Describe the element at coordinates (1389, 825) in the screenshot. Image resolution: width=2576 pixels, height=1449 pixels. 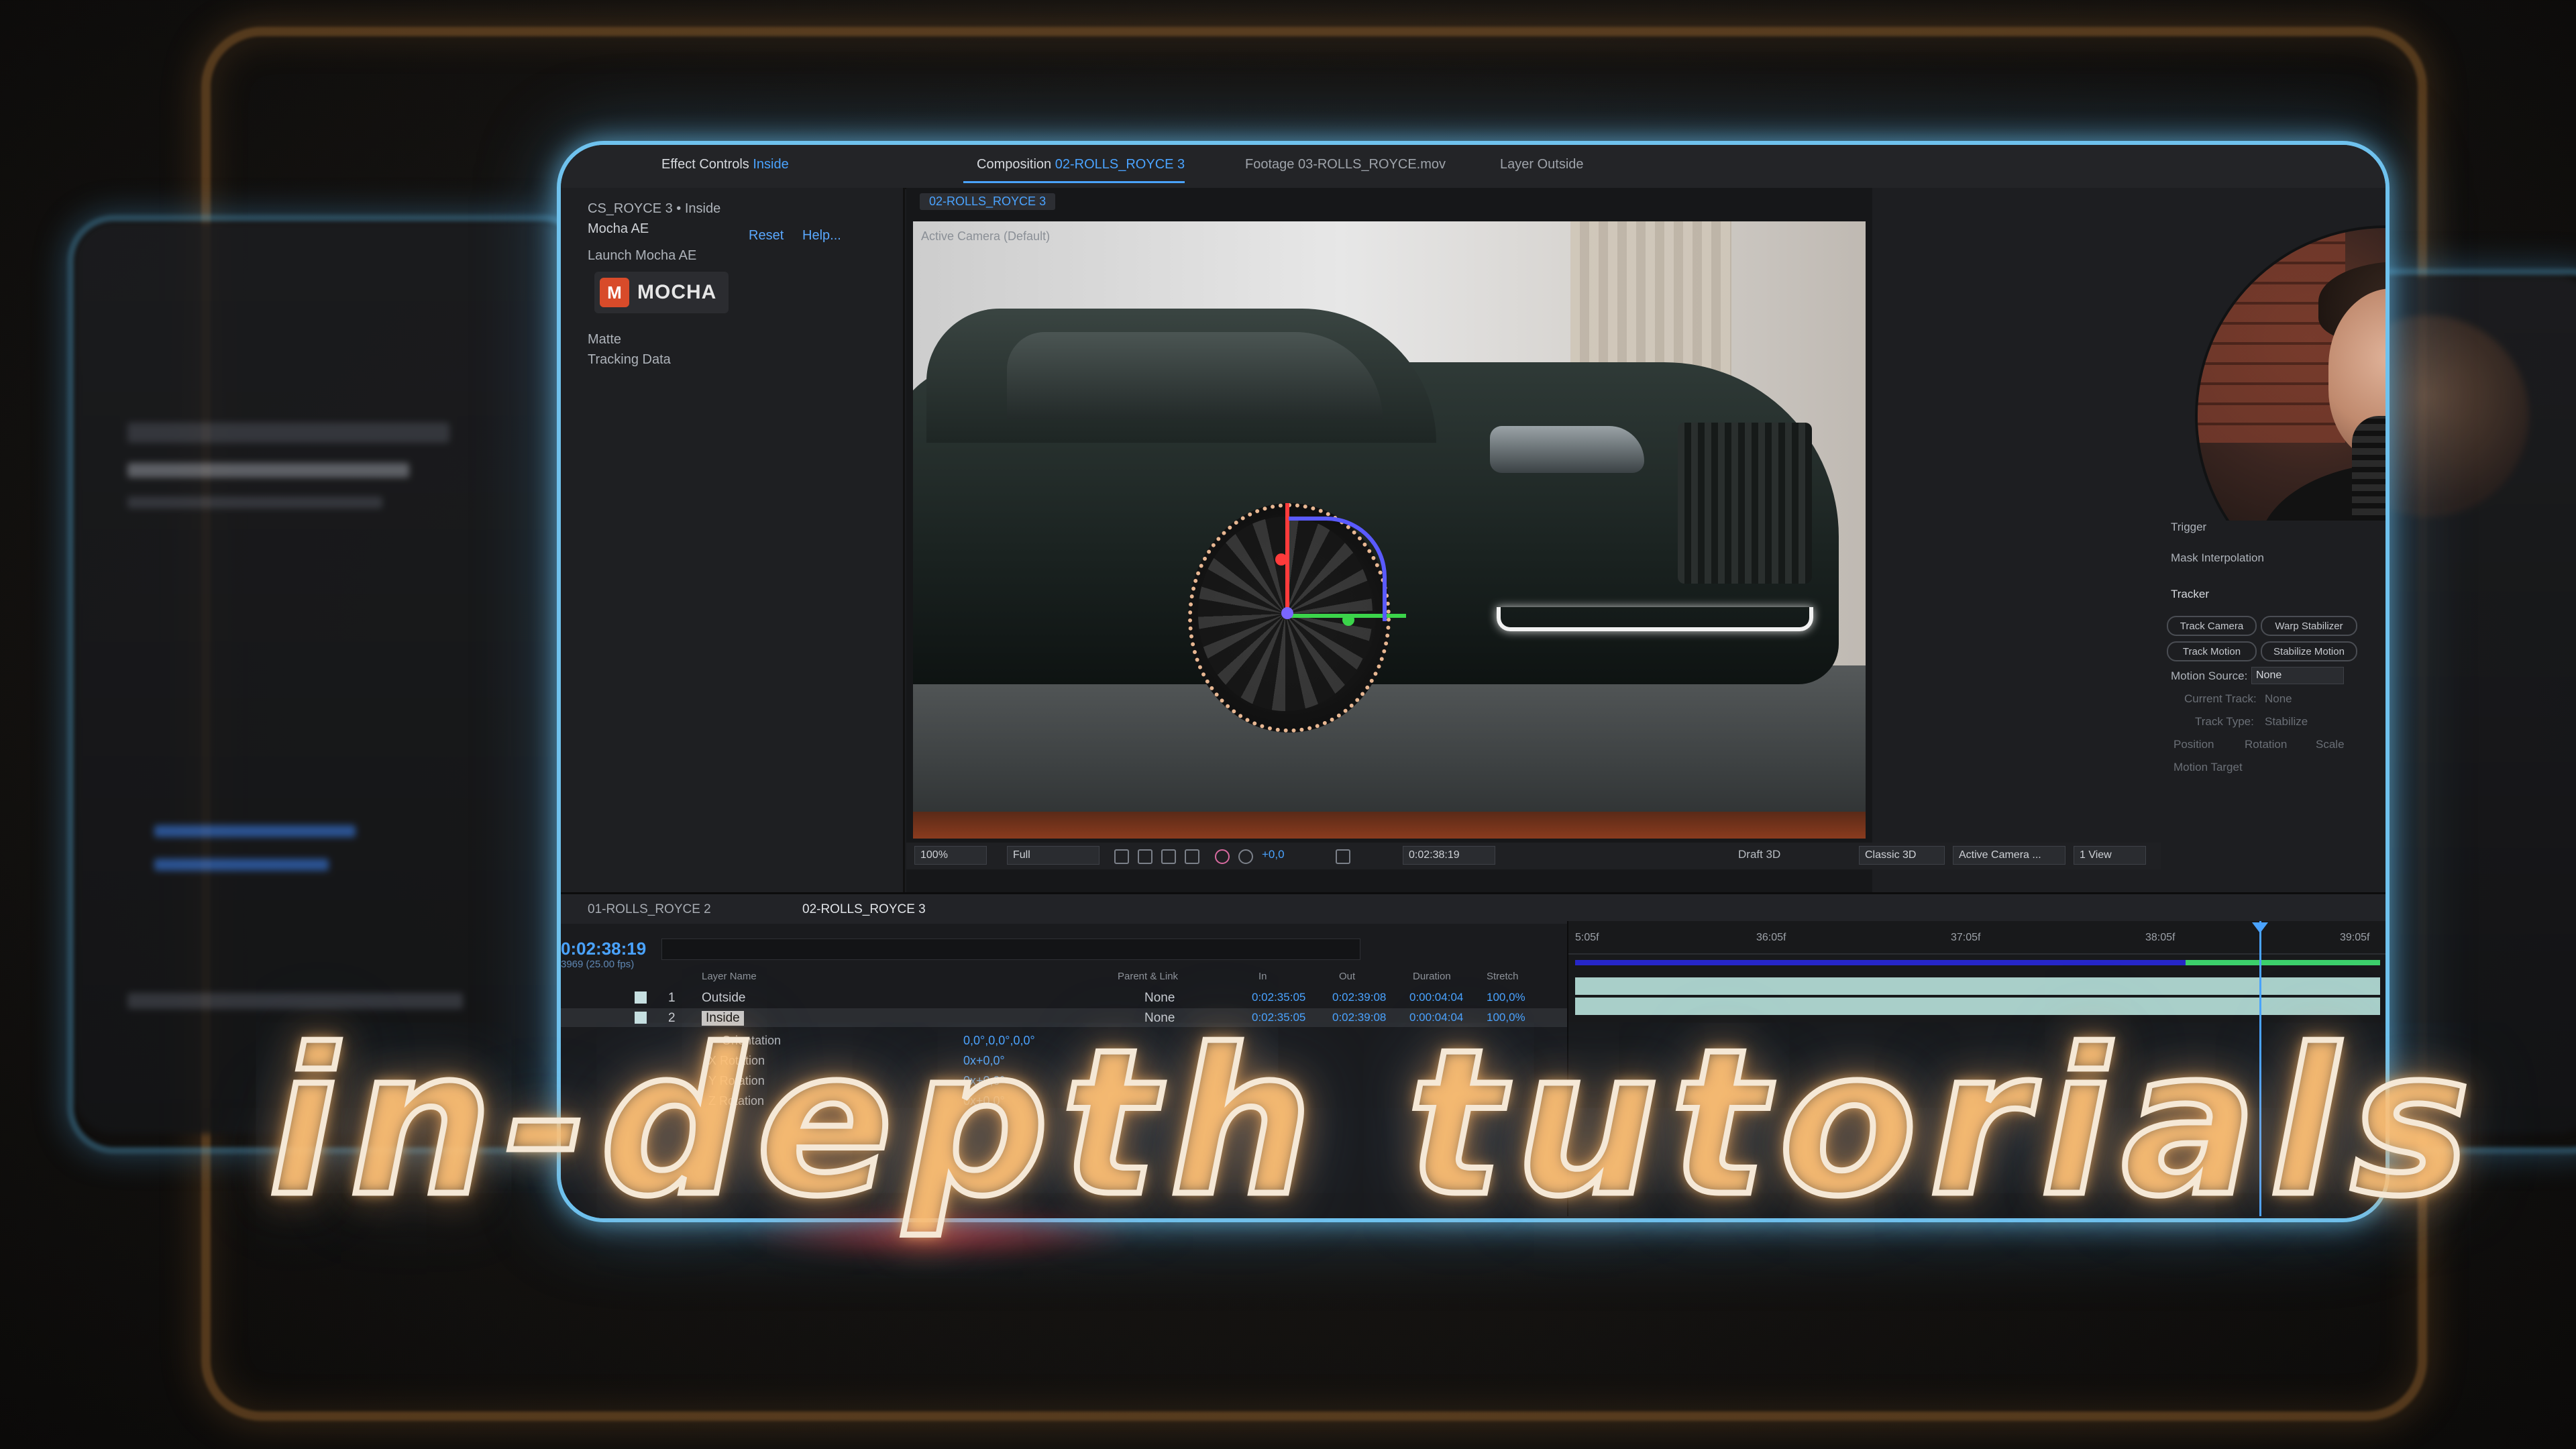
I see `floor-edge` at that location.